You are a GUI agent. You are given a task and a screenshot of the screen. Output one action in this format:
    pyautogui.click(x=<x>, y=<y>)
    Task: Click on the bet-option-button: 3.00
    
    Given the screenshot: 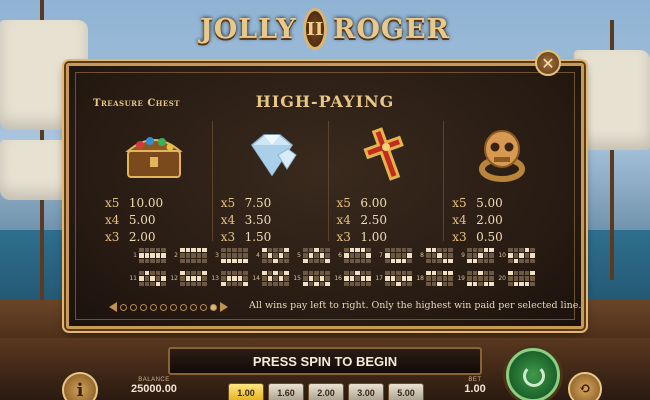 What is the action you would take?
    pyautogui.click(x=366, y=391)
    